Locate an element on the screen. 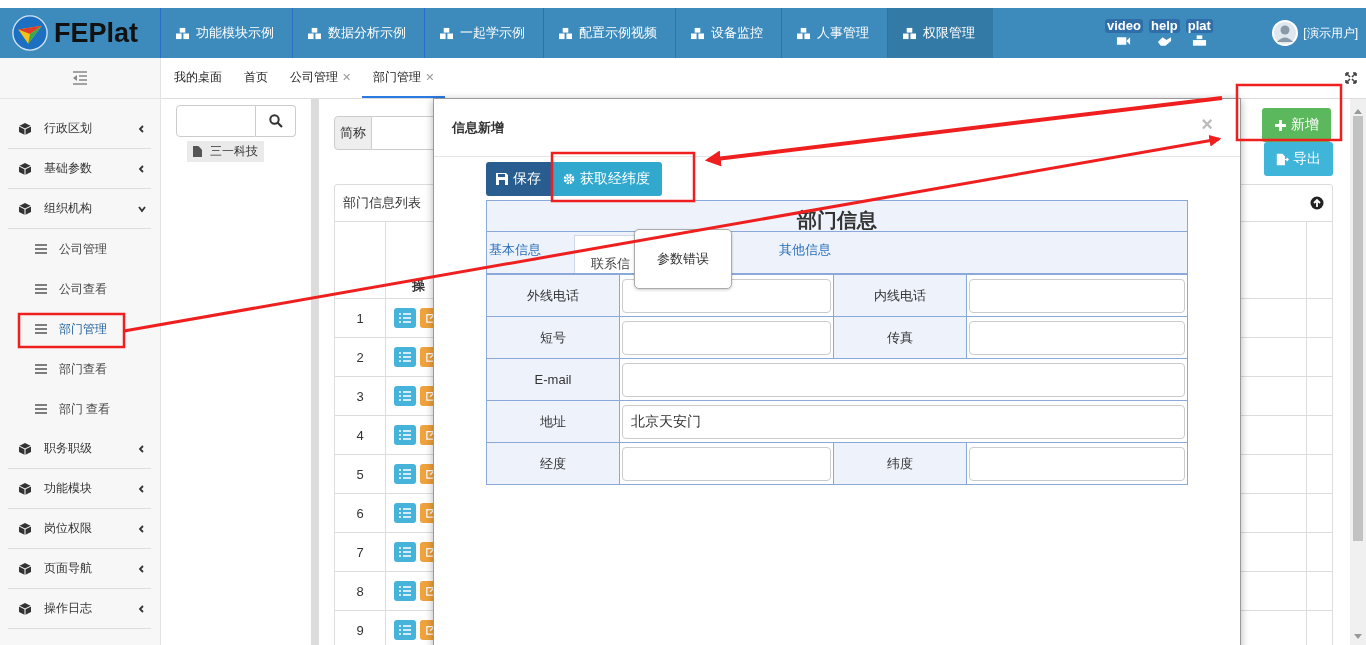 This screenshot has width=1366, height=645. collapse-up-icon is located at coordinates (1317, 203).